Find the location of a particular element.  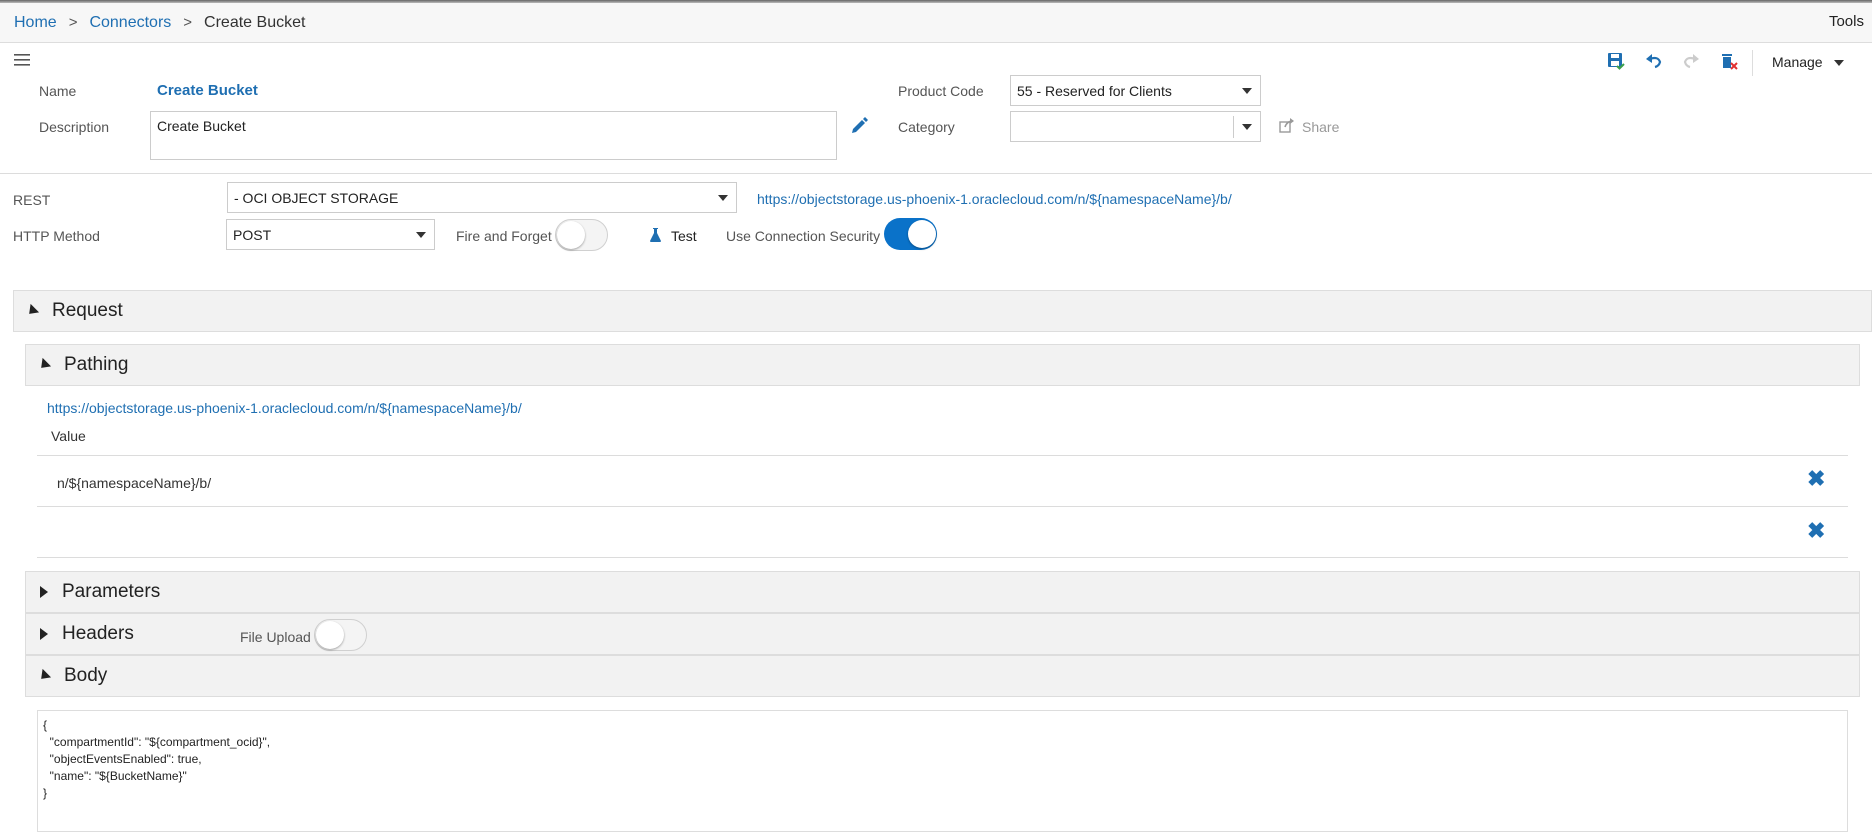

description-value: Create Bucket is located at coordinates (201, 126).